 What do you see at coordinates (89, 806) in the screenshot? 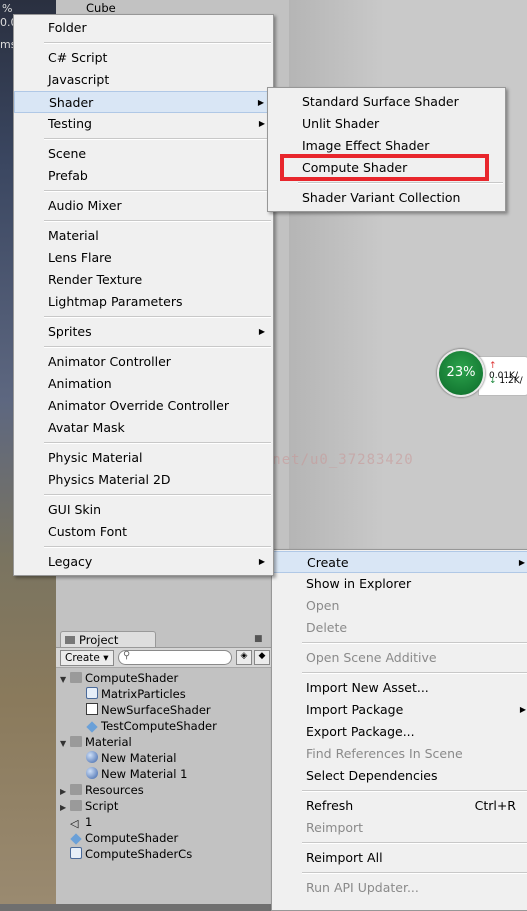
I see `tree-folder-script: ▶ Script` at bounding box center [89, 806].